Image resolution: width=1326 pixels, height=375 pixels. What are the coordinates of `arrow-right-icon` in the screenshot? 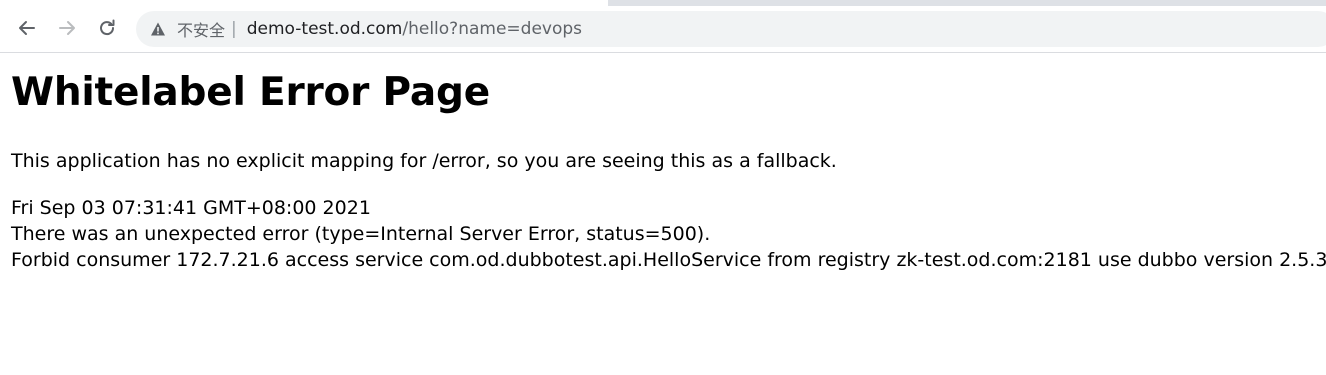 It's located at (67, 28).